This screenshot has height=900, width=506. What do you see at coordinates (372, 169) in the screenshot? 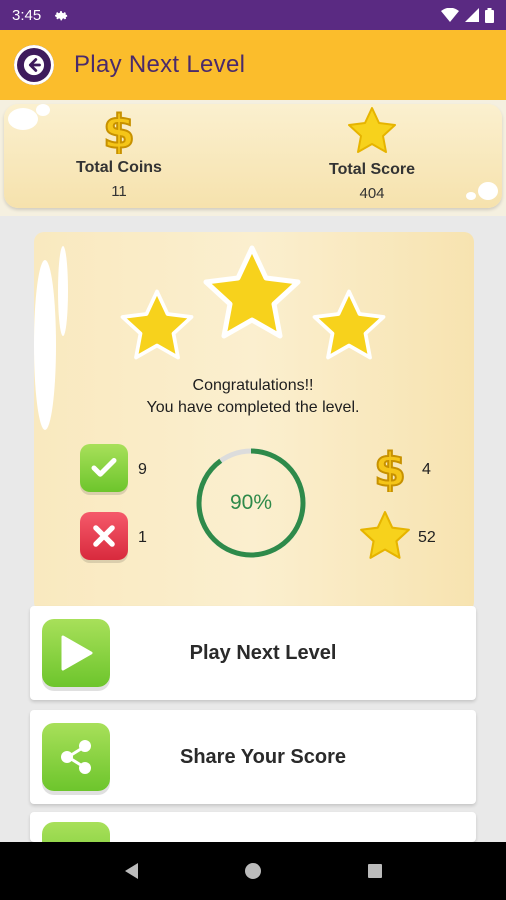
I see `total-score-label: Total Score` at bounding box center [372, 169].